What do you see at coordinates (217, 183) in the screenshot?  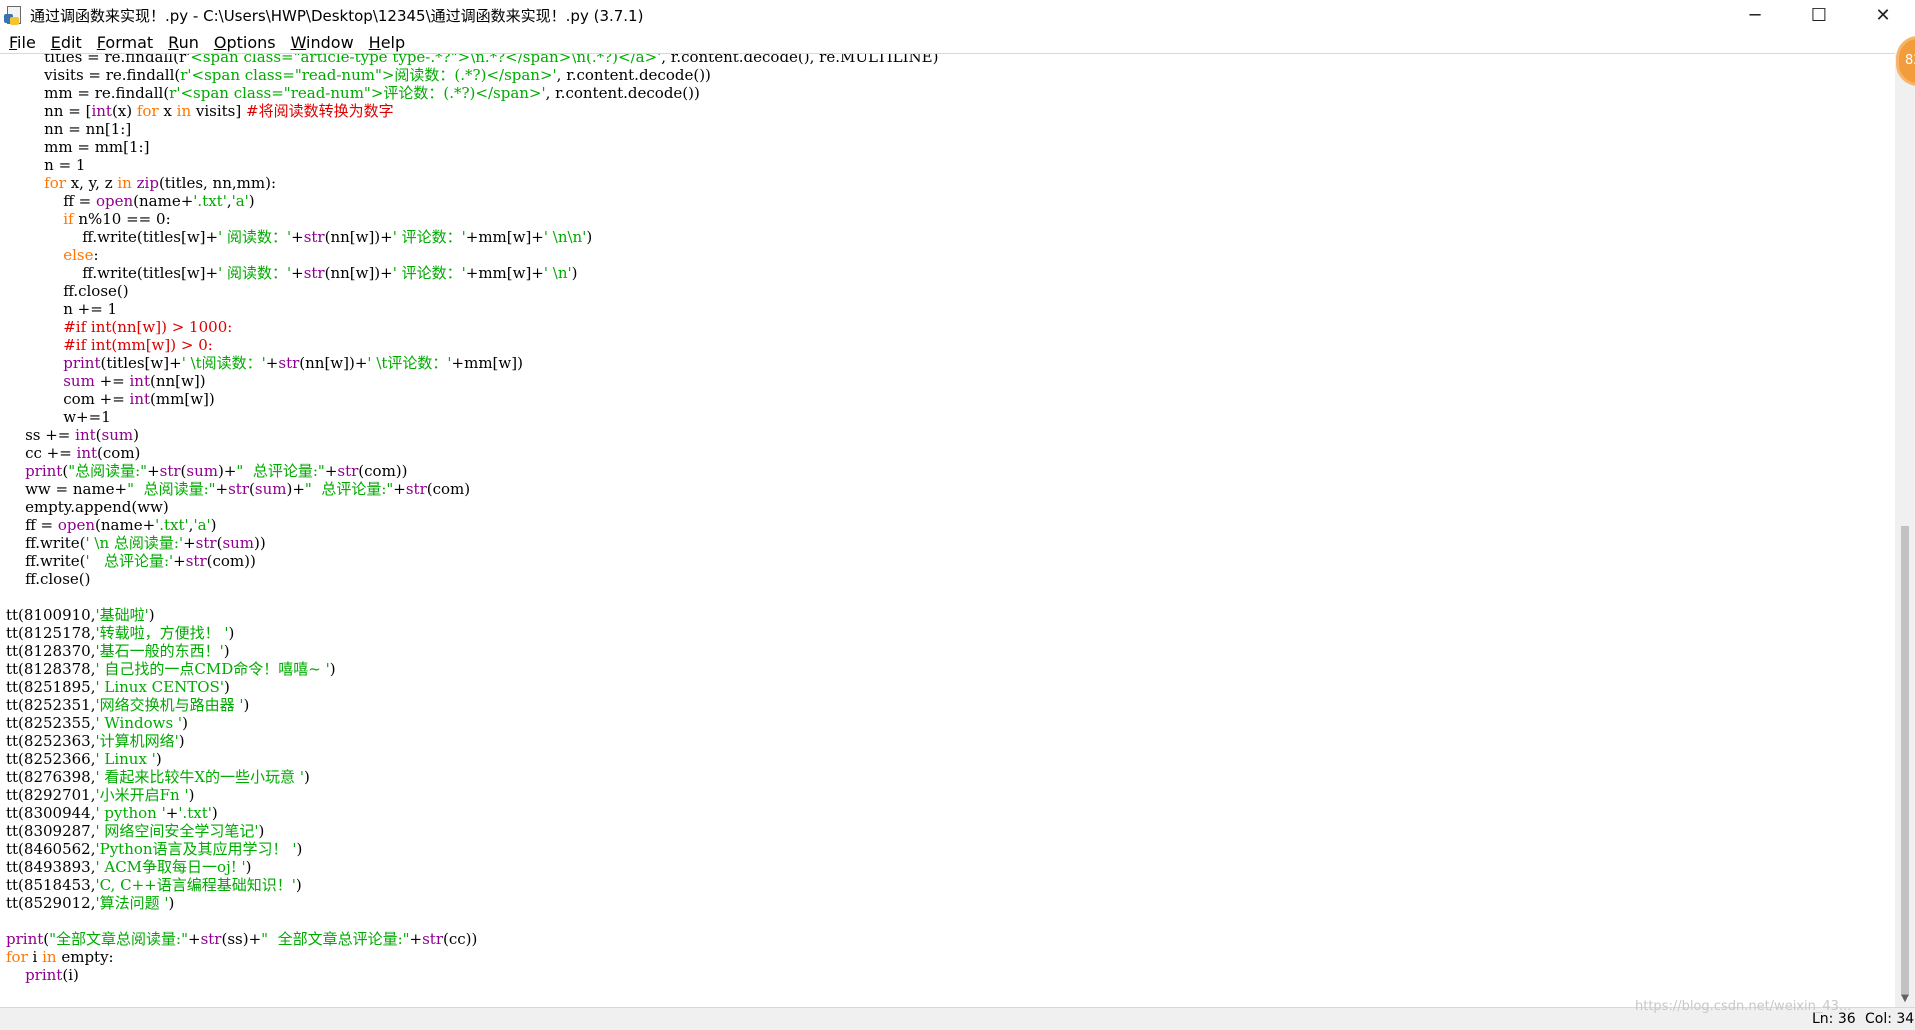 I see `code-token: (titles, nn,mm):` at bounding box center [217, 183].